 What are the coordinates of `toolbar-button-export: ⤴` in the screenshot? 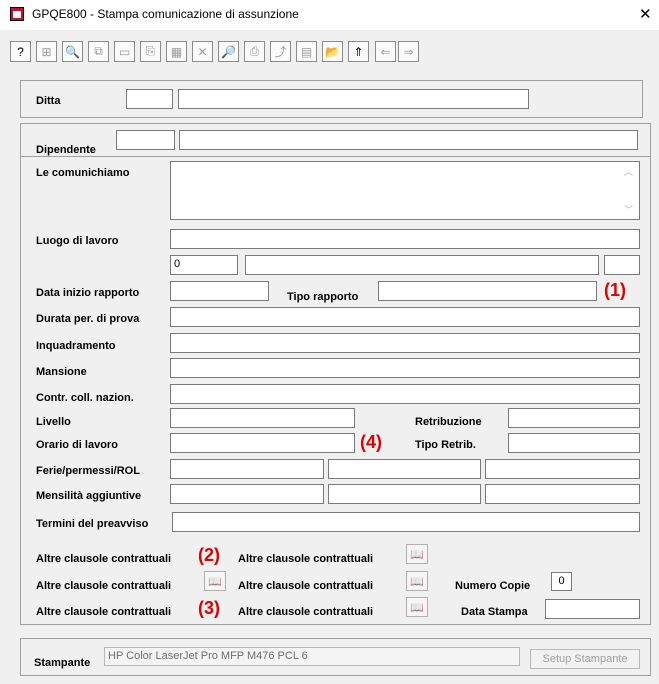 It's located at (280, 51).